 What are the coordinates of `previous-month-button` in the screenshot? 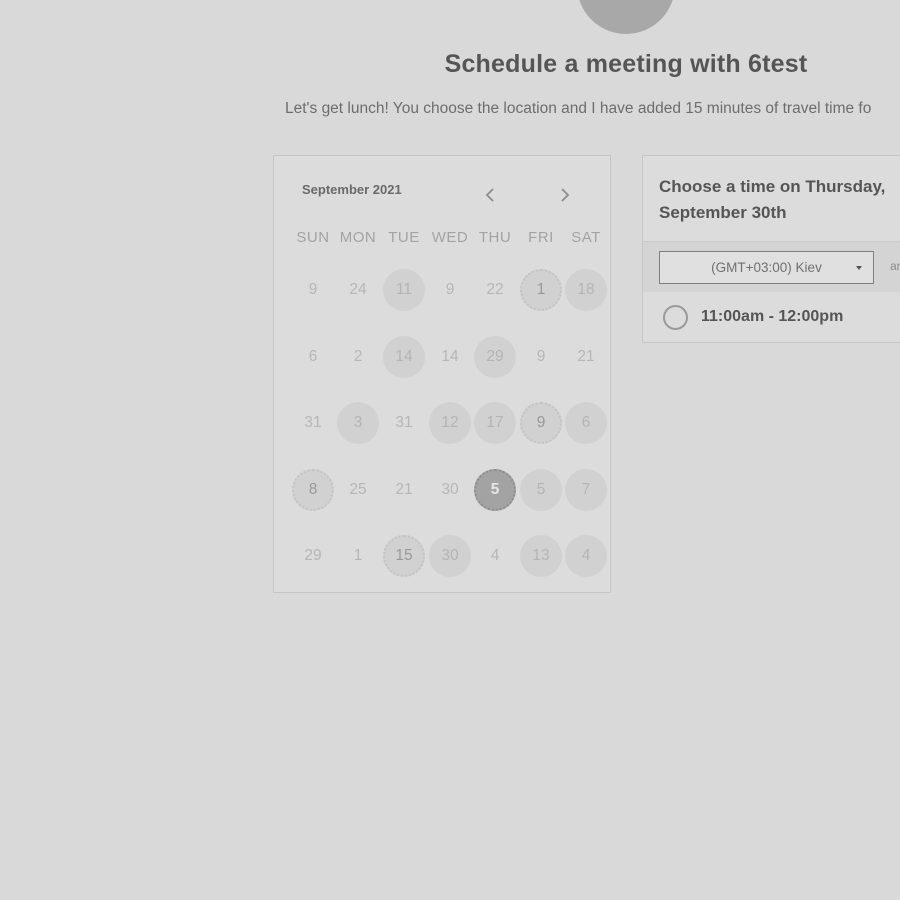 It's located at (490, 195).